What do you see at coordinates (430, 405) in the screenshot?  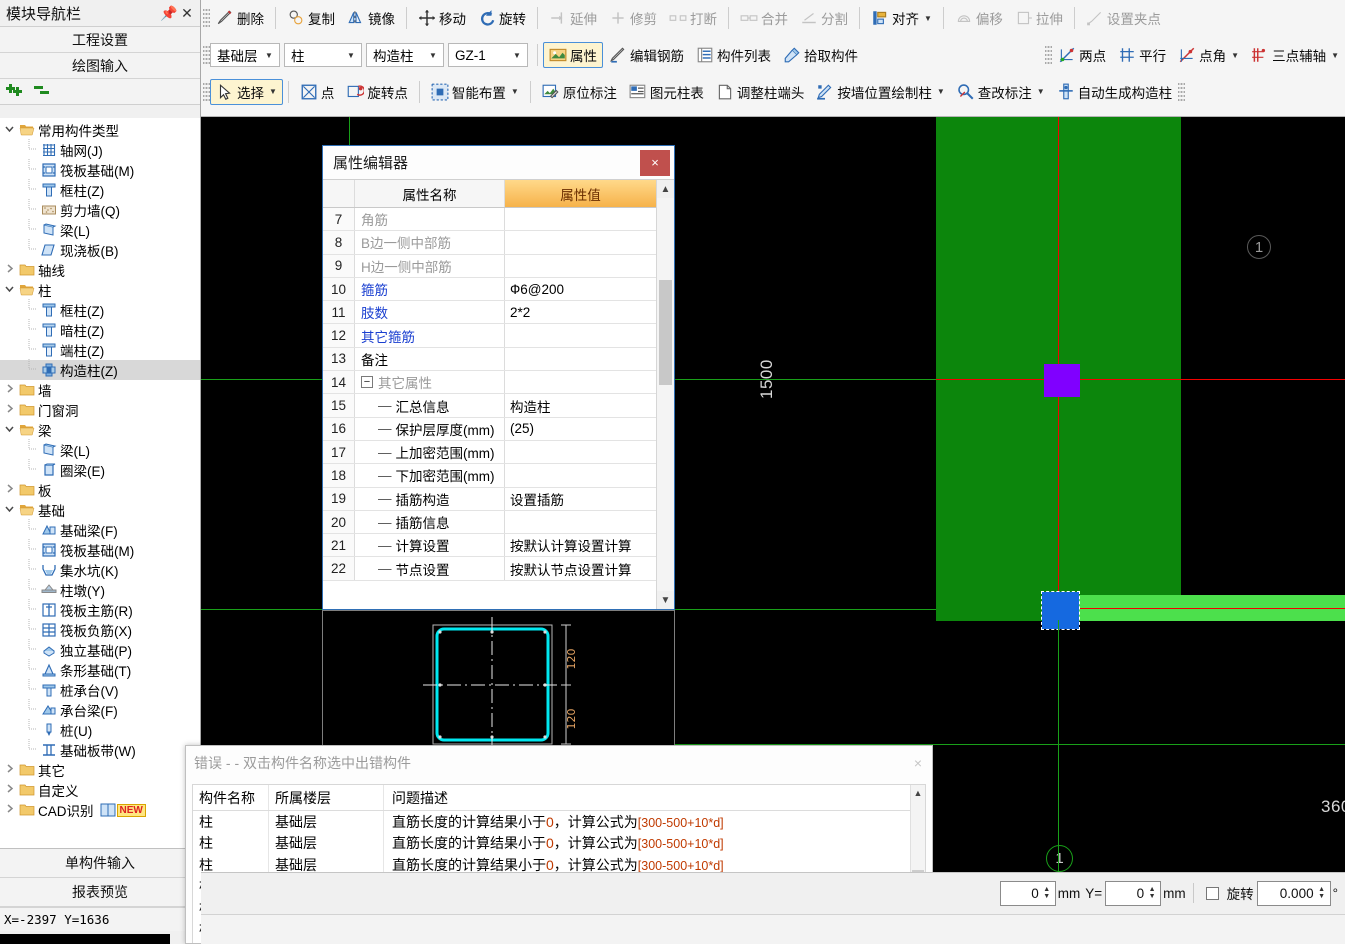 I see `property-row-name-cell: — 汇总信息` at bounding box center [430, 405].